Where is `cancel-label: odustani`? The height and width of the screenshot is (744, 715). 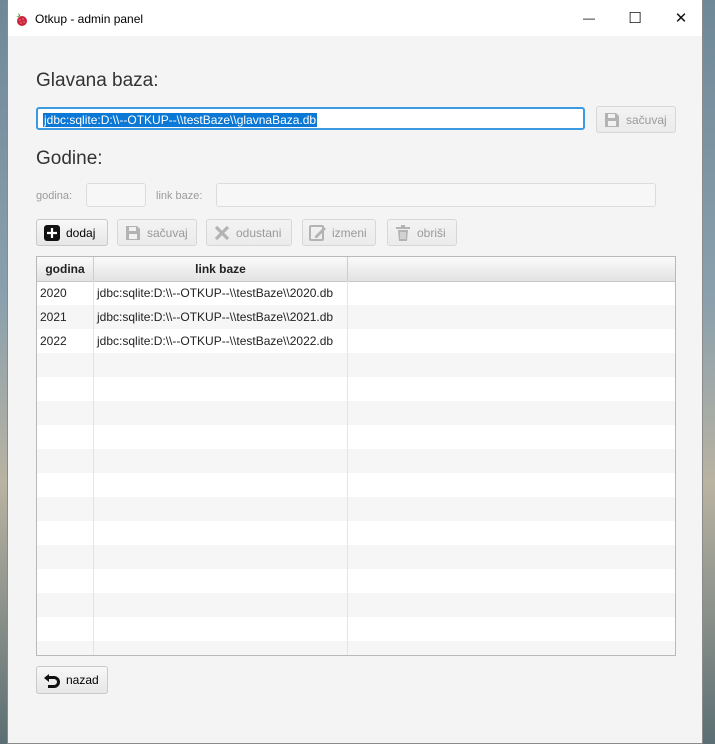 cancel-label: odustani is located at coordinates (259, 232).